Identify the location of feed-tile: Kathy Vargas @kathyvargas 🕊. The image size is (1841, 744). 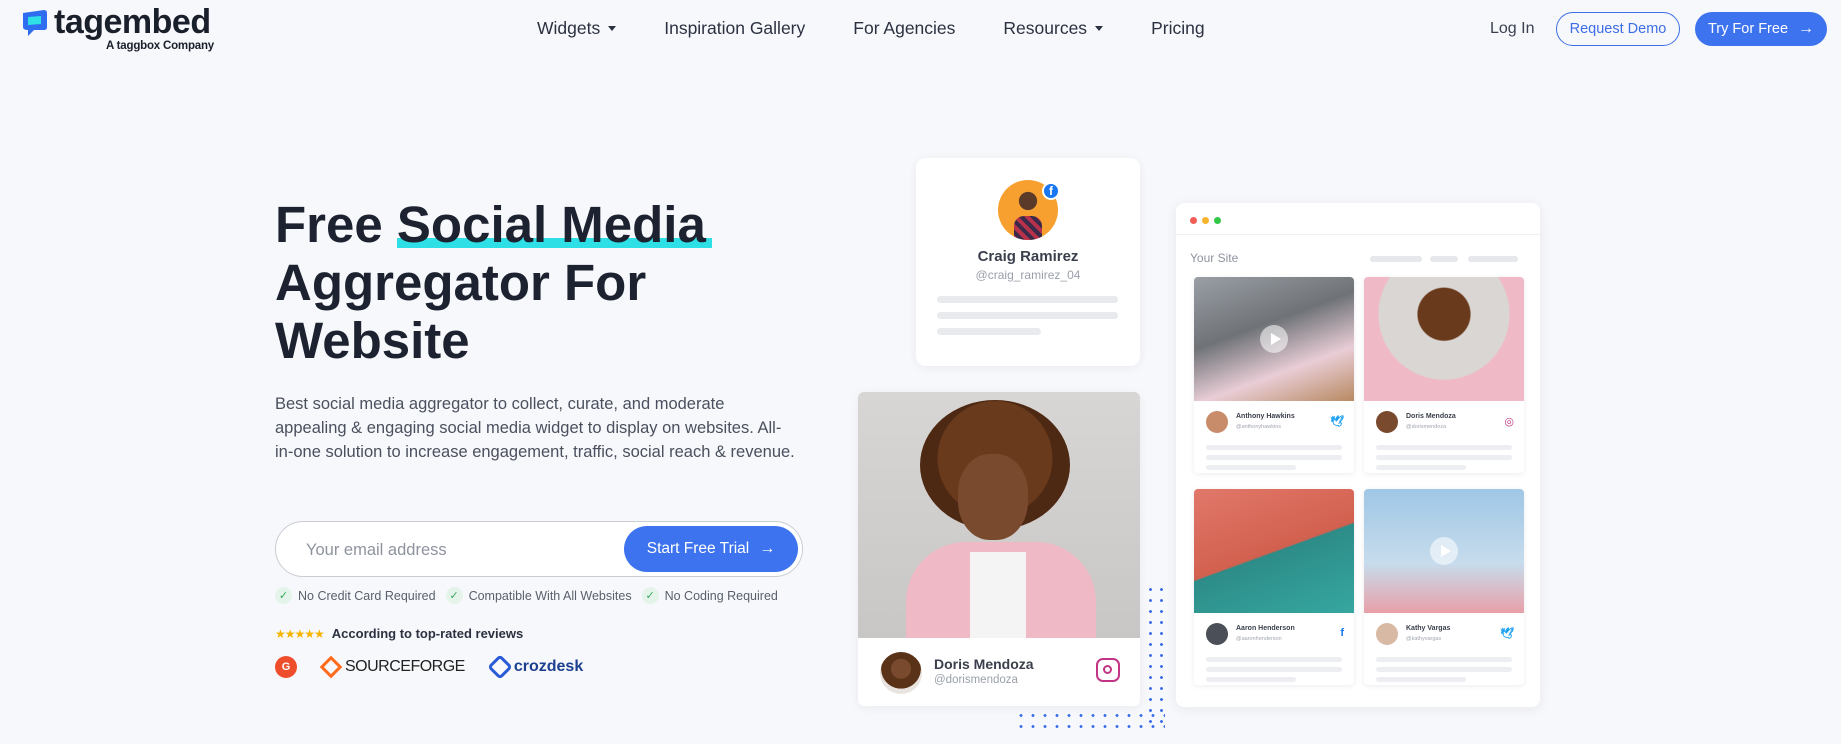
(1444, 587).